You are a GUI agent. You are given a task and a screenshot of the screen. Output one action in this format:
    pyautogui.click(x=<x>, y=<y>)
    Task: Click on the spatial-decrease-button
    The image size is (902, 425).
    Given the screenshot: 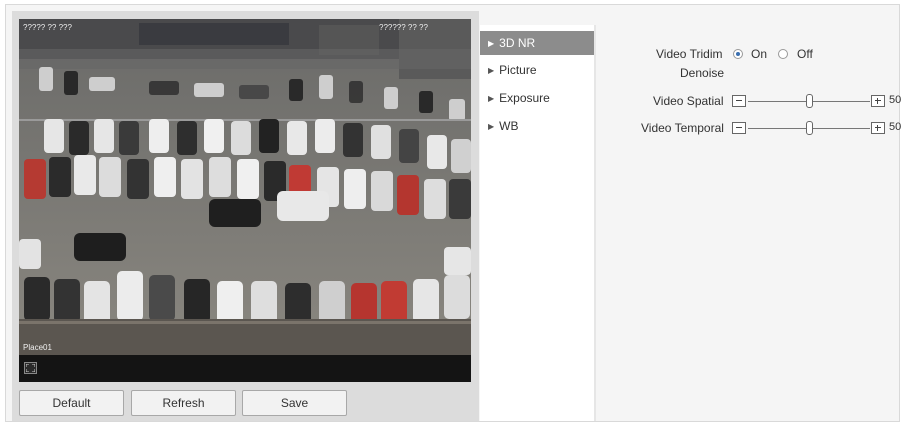 What is the action you would take?
    pyautogui.click(x=739, y=101)
    